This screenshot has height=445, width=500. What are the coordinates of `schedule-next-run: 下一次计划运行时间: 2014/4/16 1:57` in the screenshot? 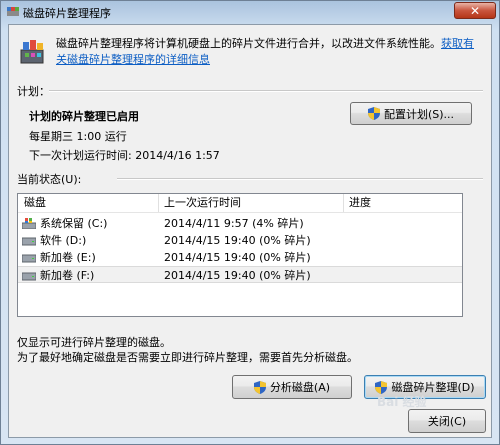 It's located at (124, 155).